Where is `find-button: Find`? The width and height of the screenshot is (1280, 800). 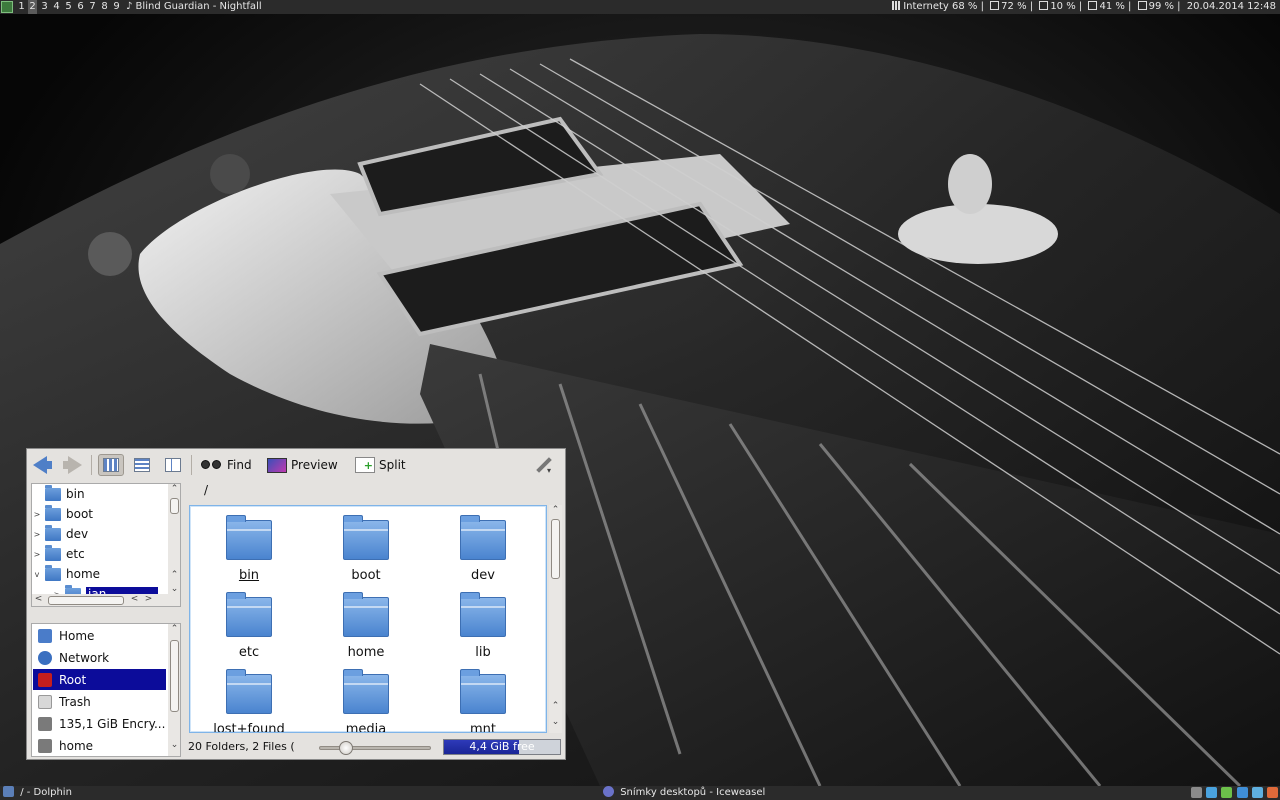 find-button: Find is located at coordinates (226, 465).